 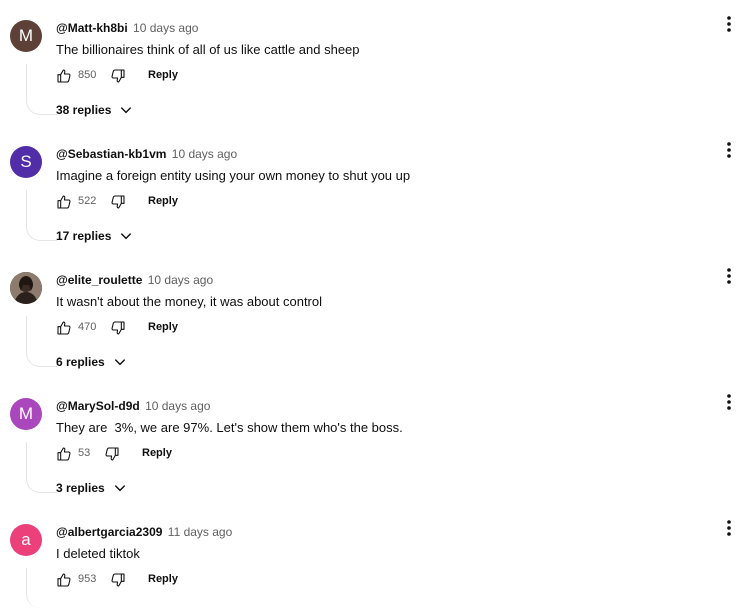 I want to click on comment-header: @albertgarcia2309 11 days ago, so click(x=144, y=532).